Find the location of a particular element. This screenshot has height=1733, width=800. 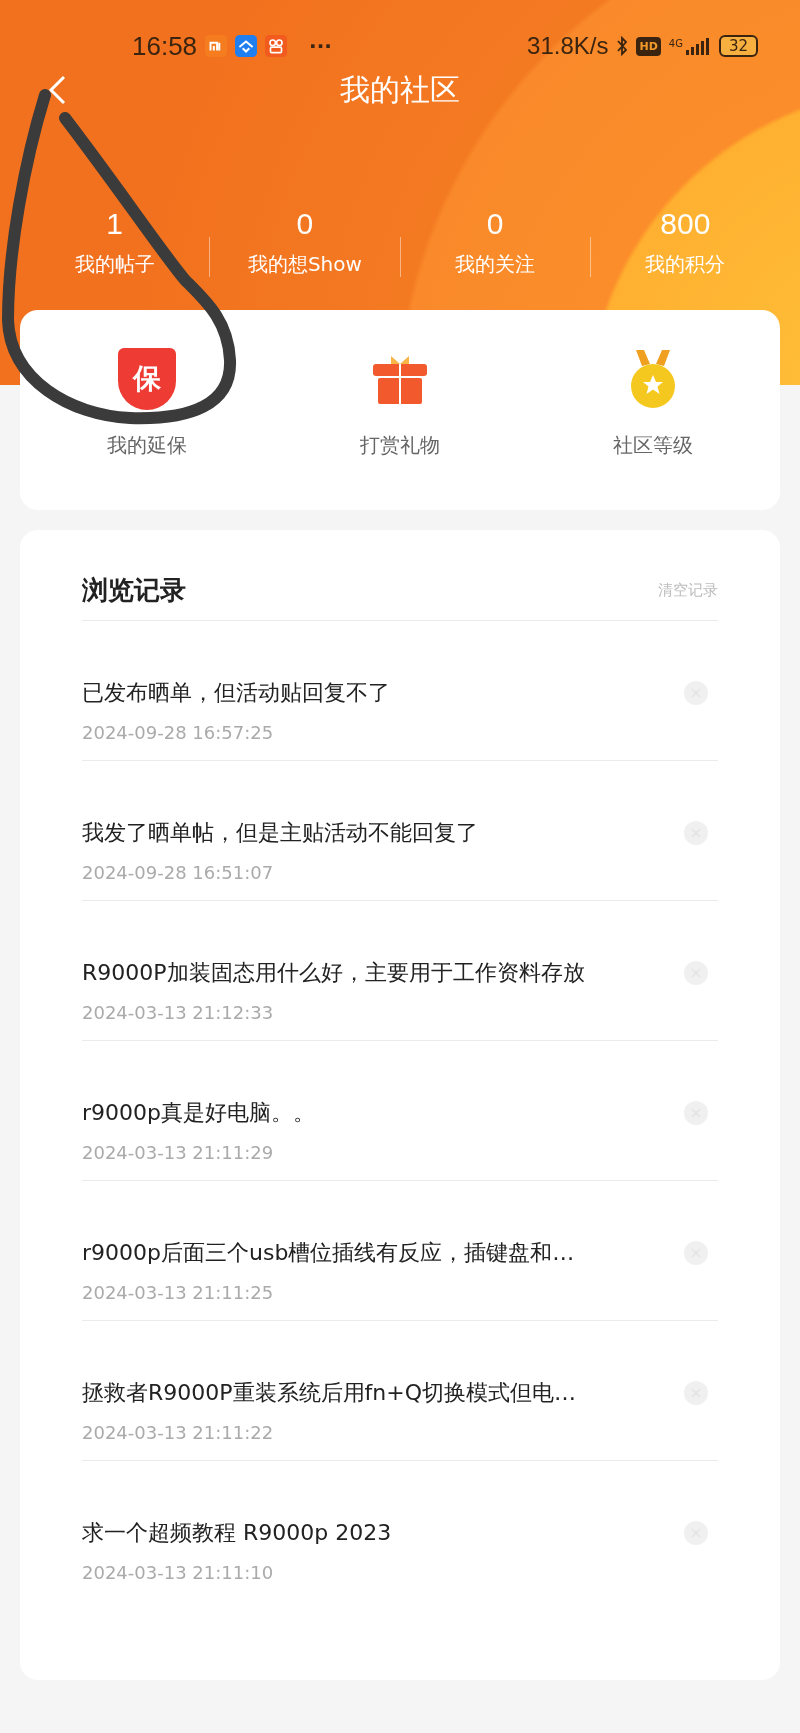

shortcut-label: 打赏礼物 is located at coordinates (400, 445).